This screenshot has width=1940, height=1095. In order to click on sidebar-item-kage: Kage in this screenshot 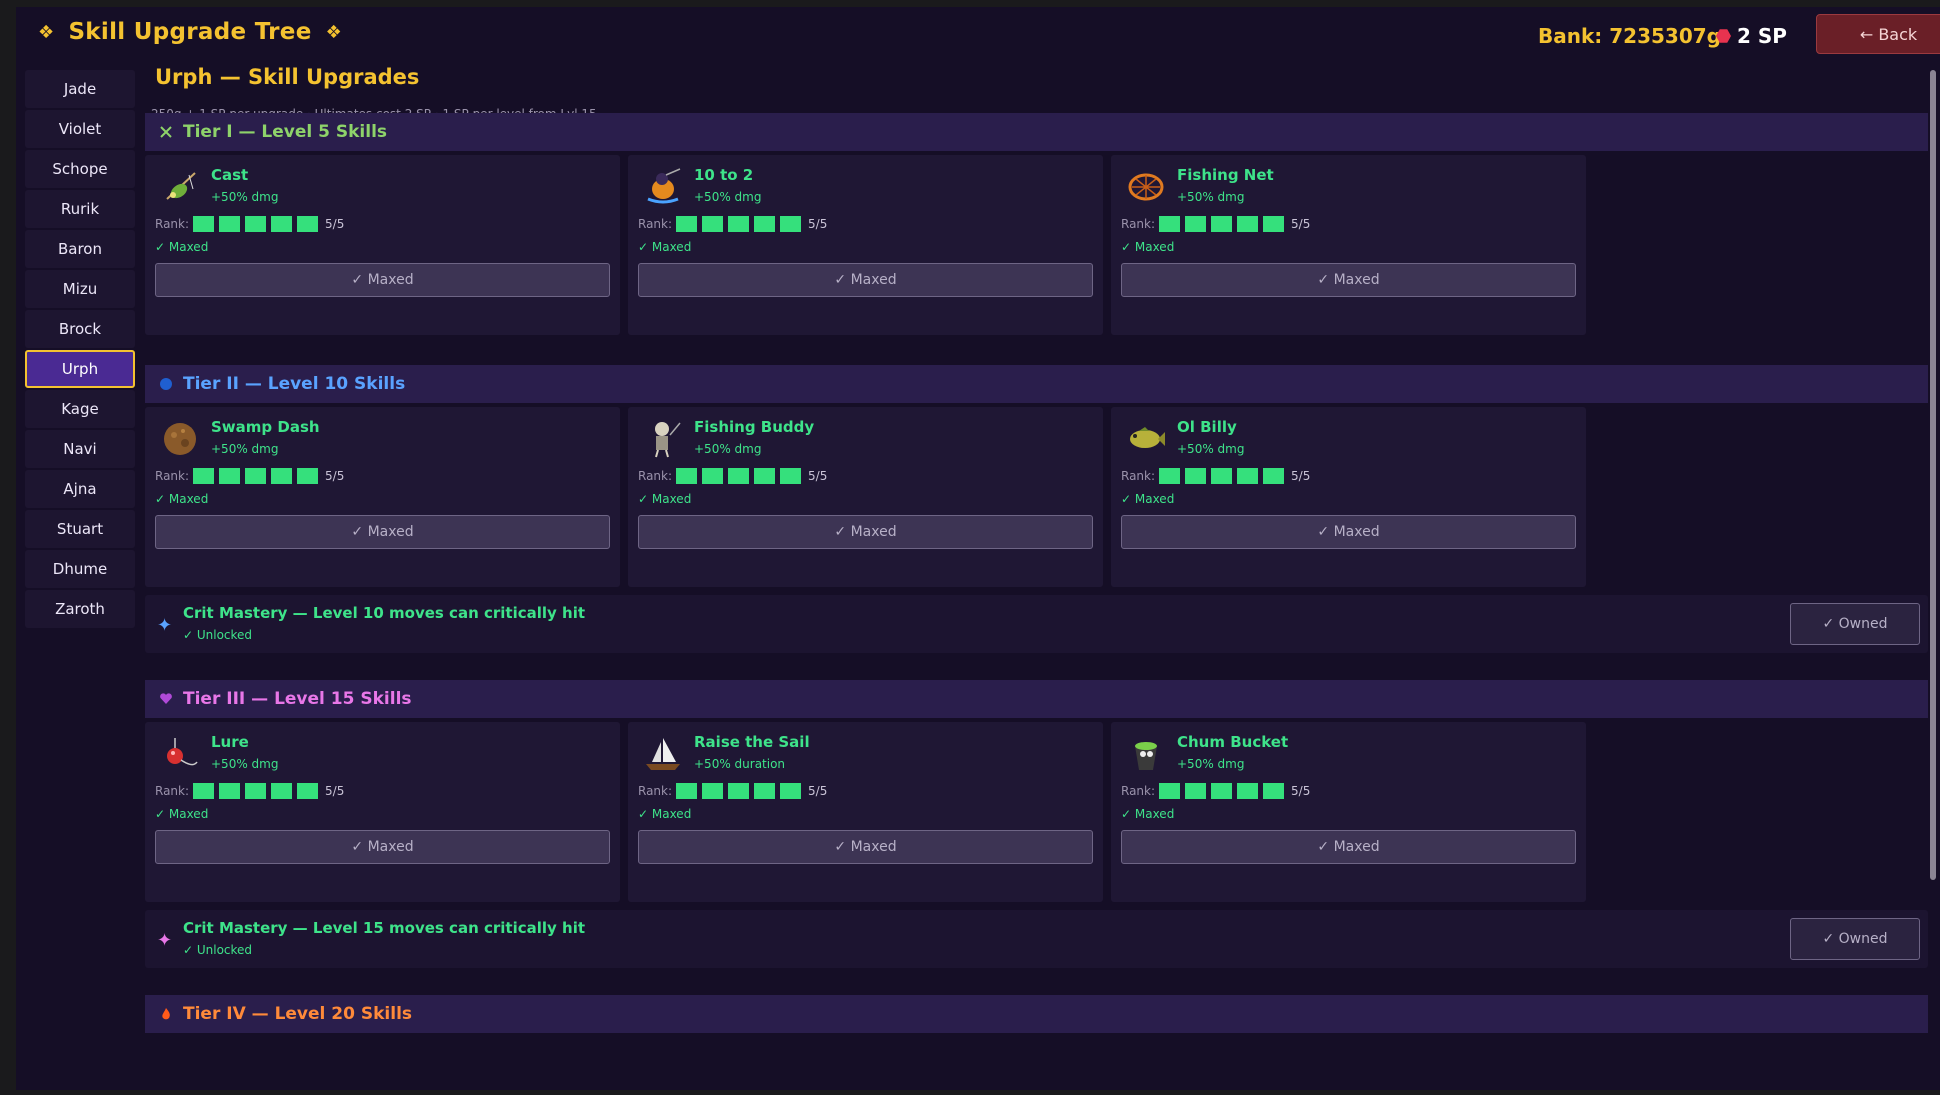, I will do `click(80, 409)`.